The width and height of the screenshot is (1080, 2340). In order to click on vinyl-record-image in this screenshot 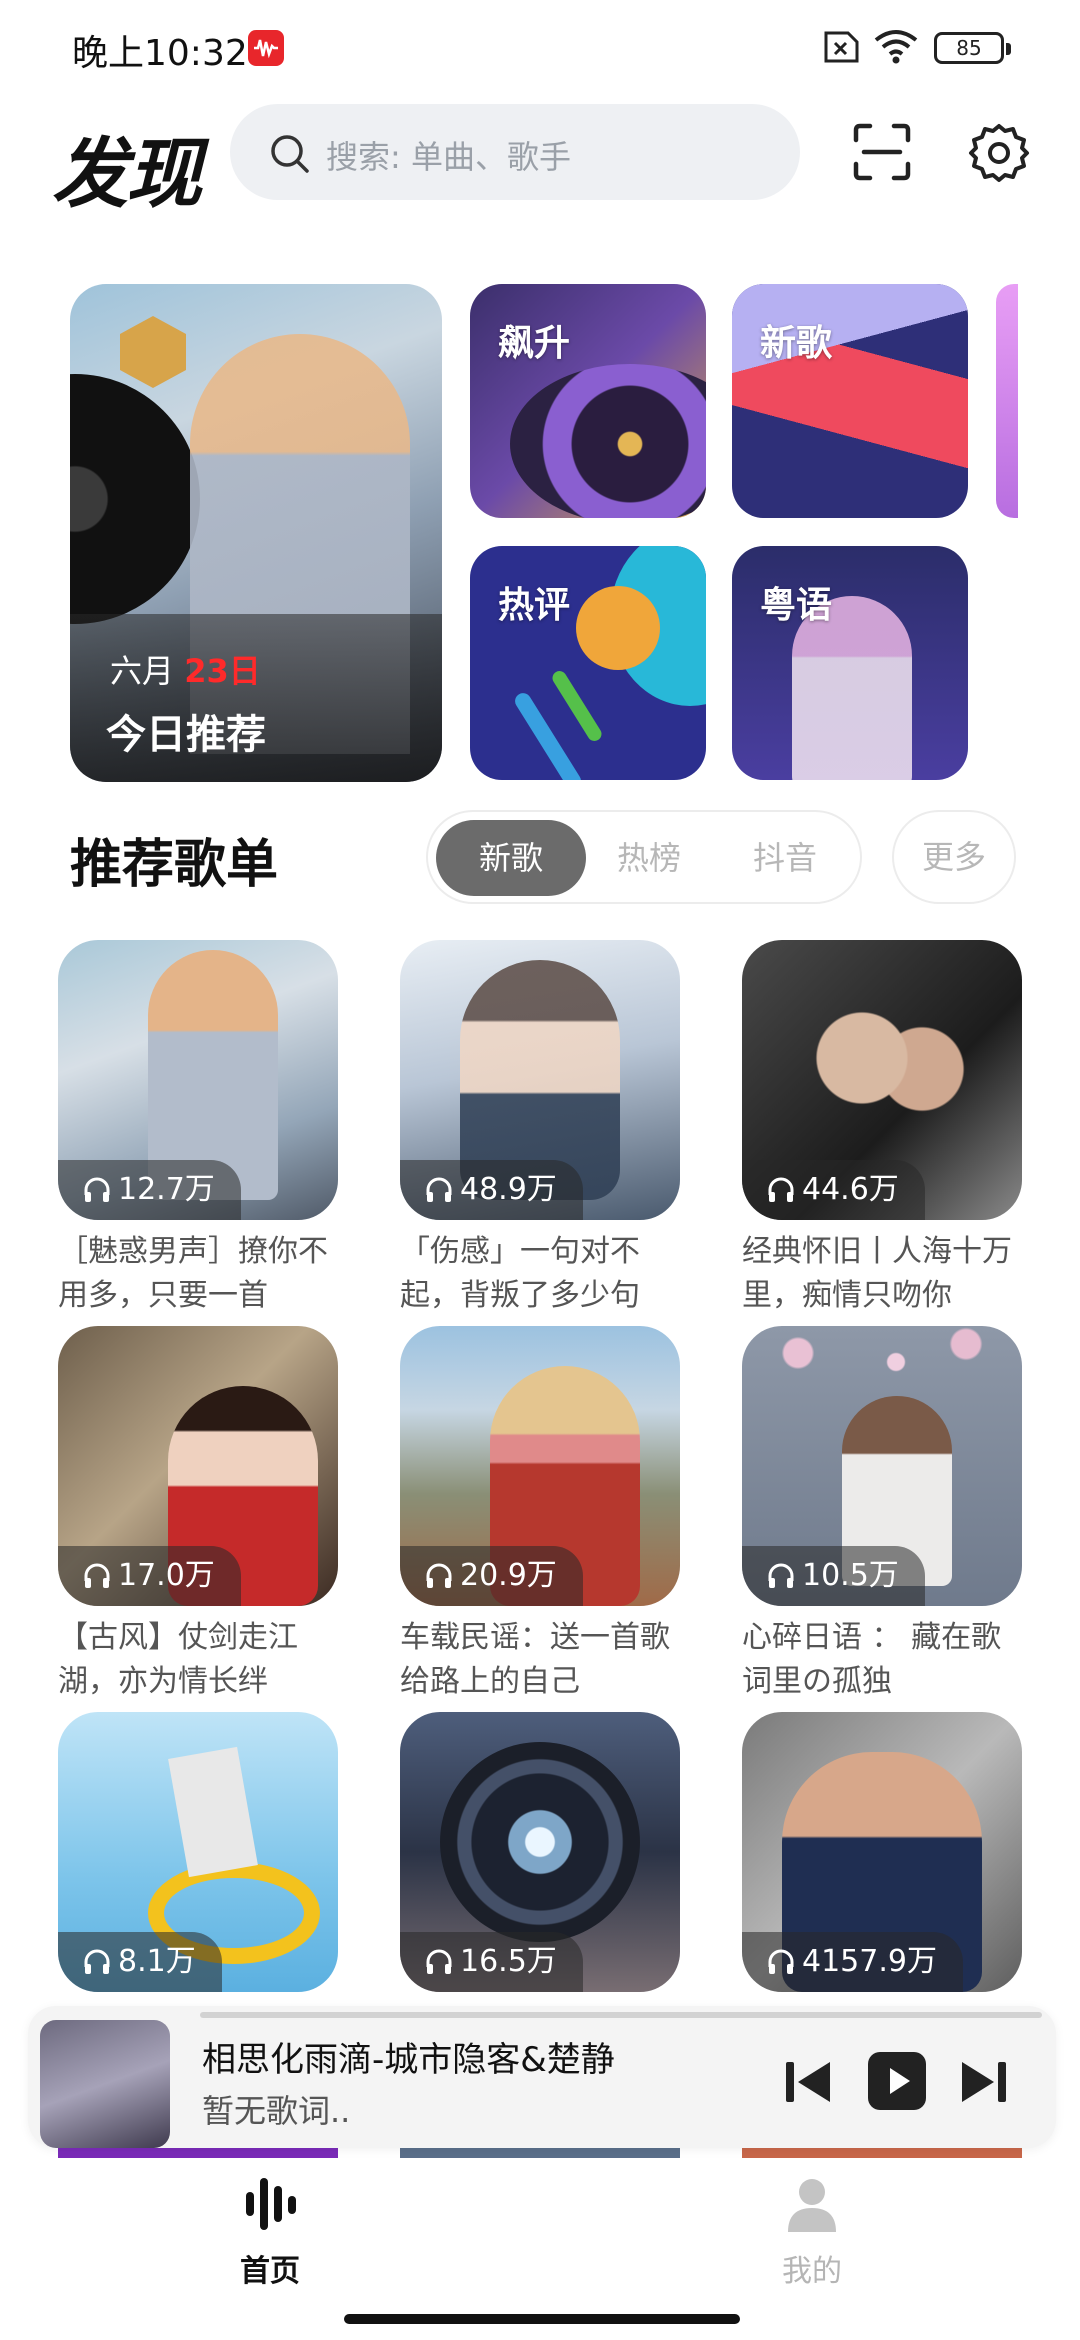, I will do `click(135, 499)`.